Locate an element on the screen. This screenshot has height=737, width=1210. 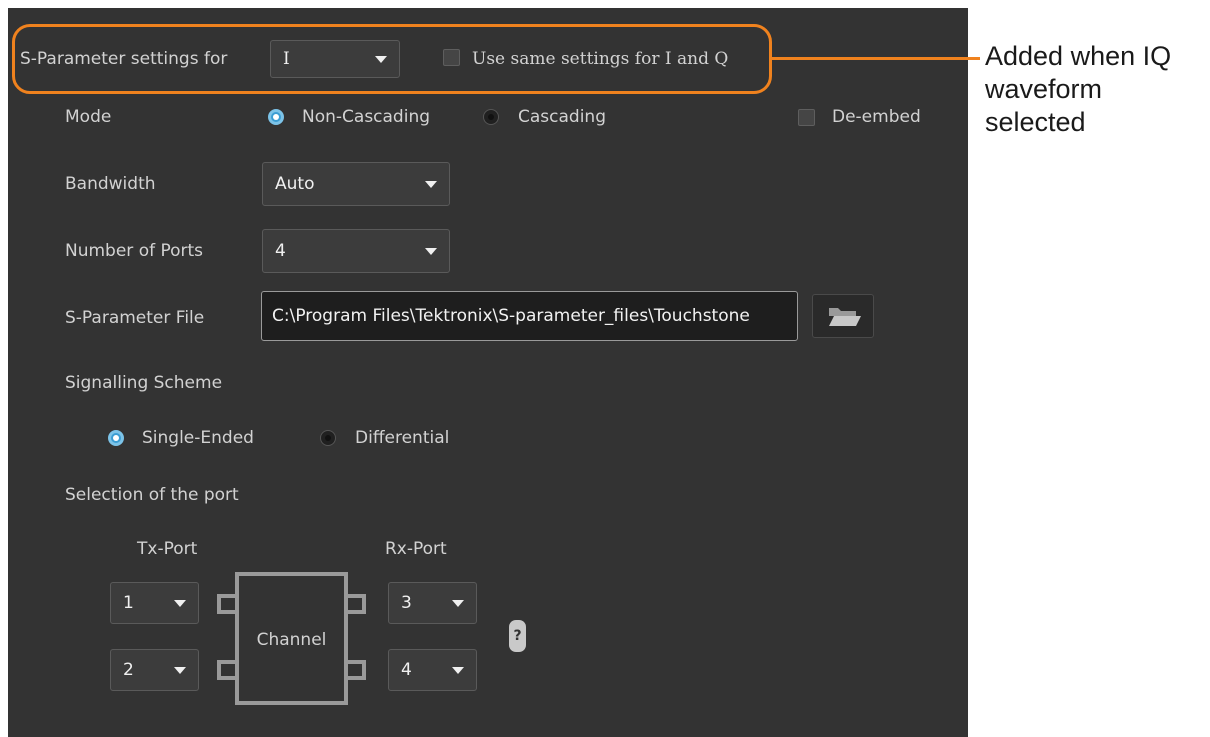
bandwidth-select-value: Auto is located at coordinates (295, 184).